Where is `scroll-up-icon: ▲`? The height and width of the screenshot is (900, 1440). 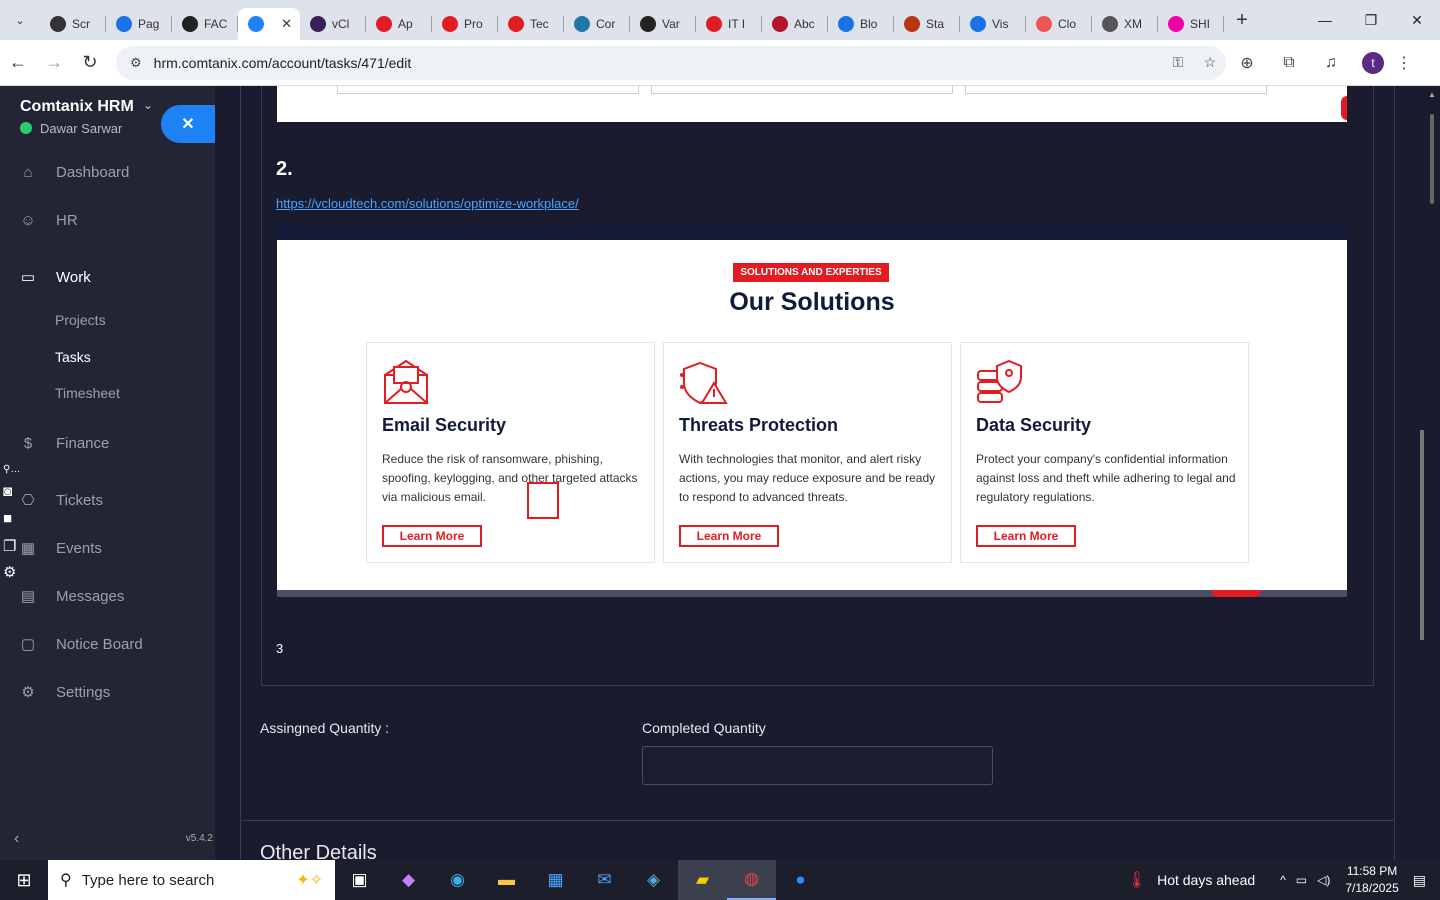
scroll-up-icon: ▲ is located at coordinates (1432, 94).